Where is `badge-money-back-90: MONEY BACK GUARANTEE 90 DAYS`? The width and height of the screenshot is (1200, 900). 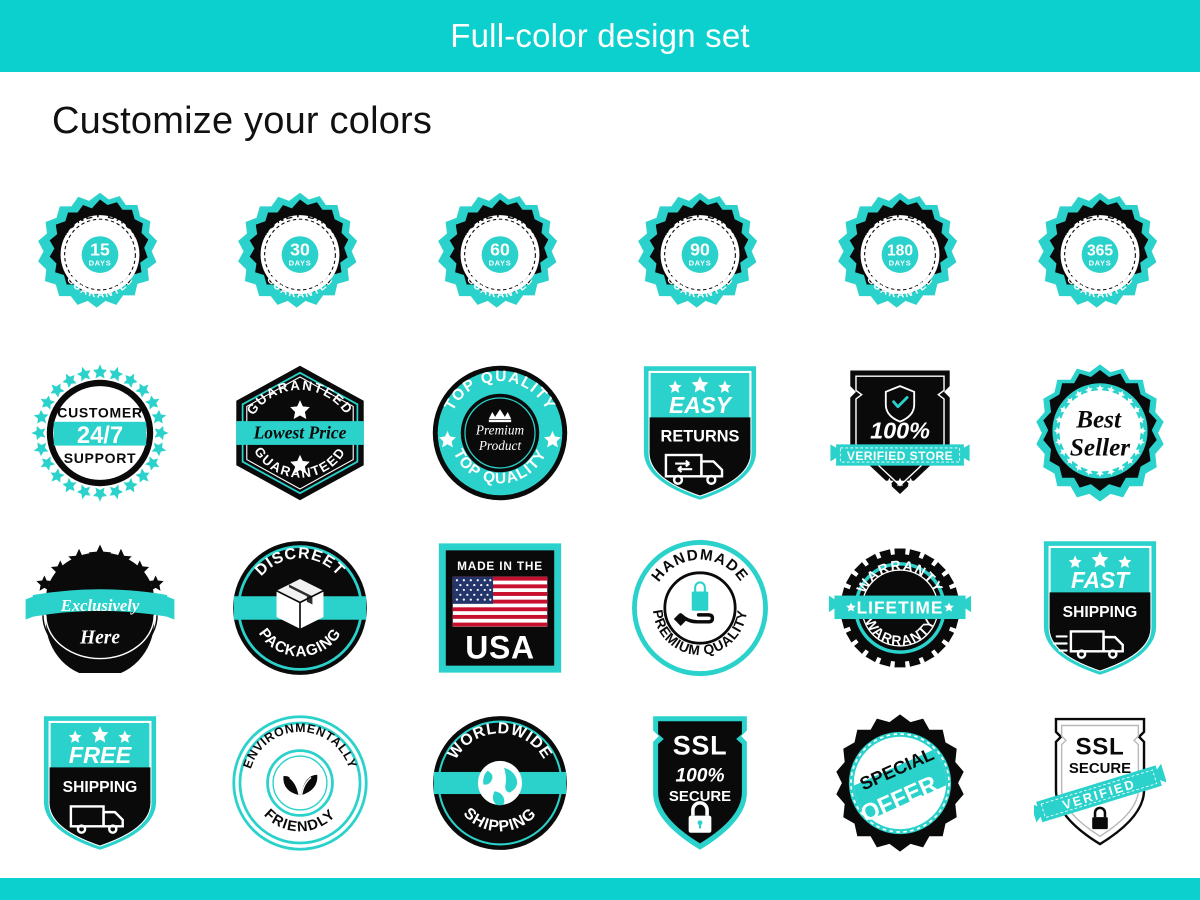 badge-money-back-90: MONEY BACK GUARANTEE 90 DAYS is located at coordinates (700, 257).